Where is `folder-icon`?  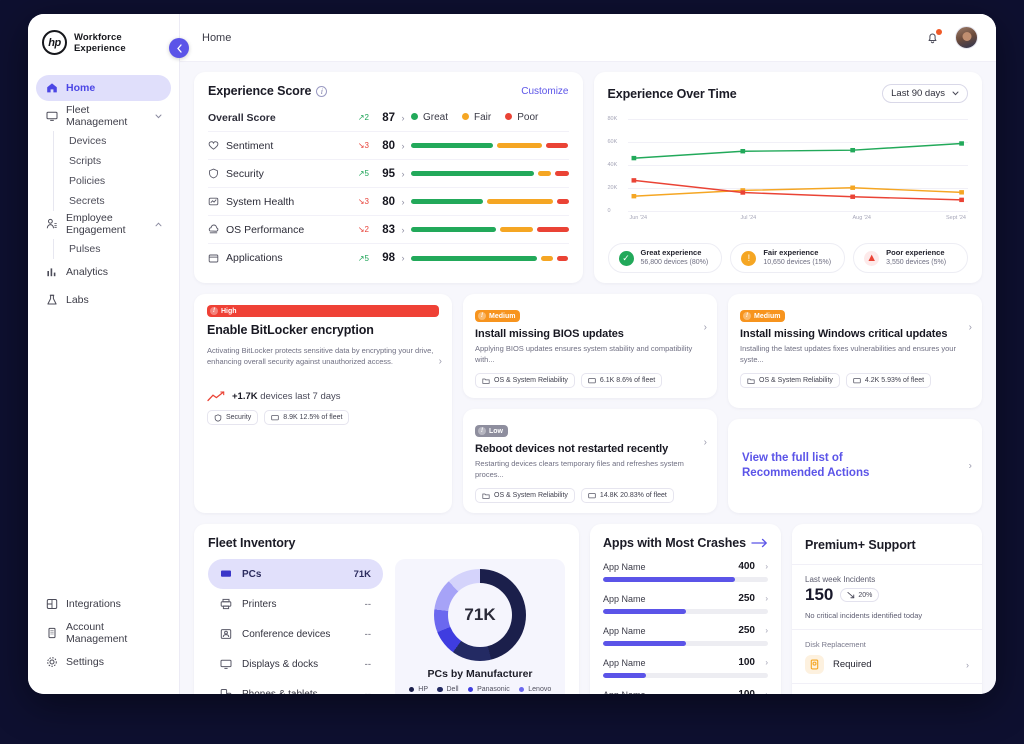 folder-icon is located at coordinates (486, 496).